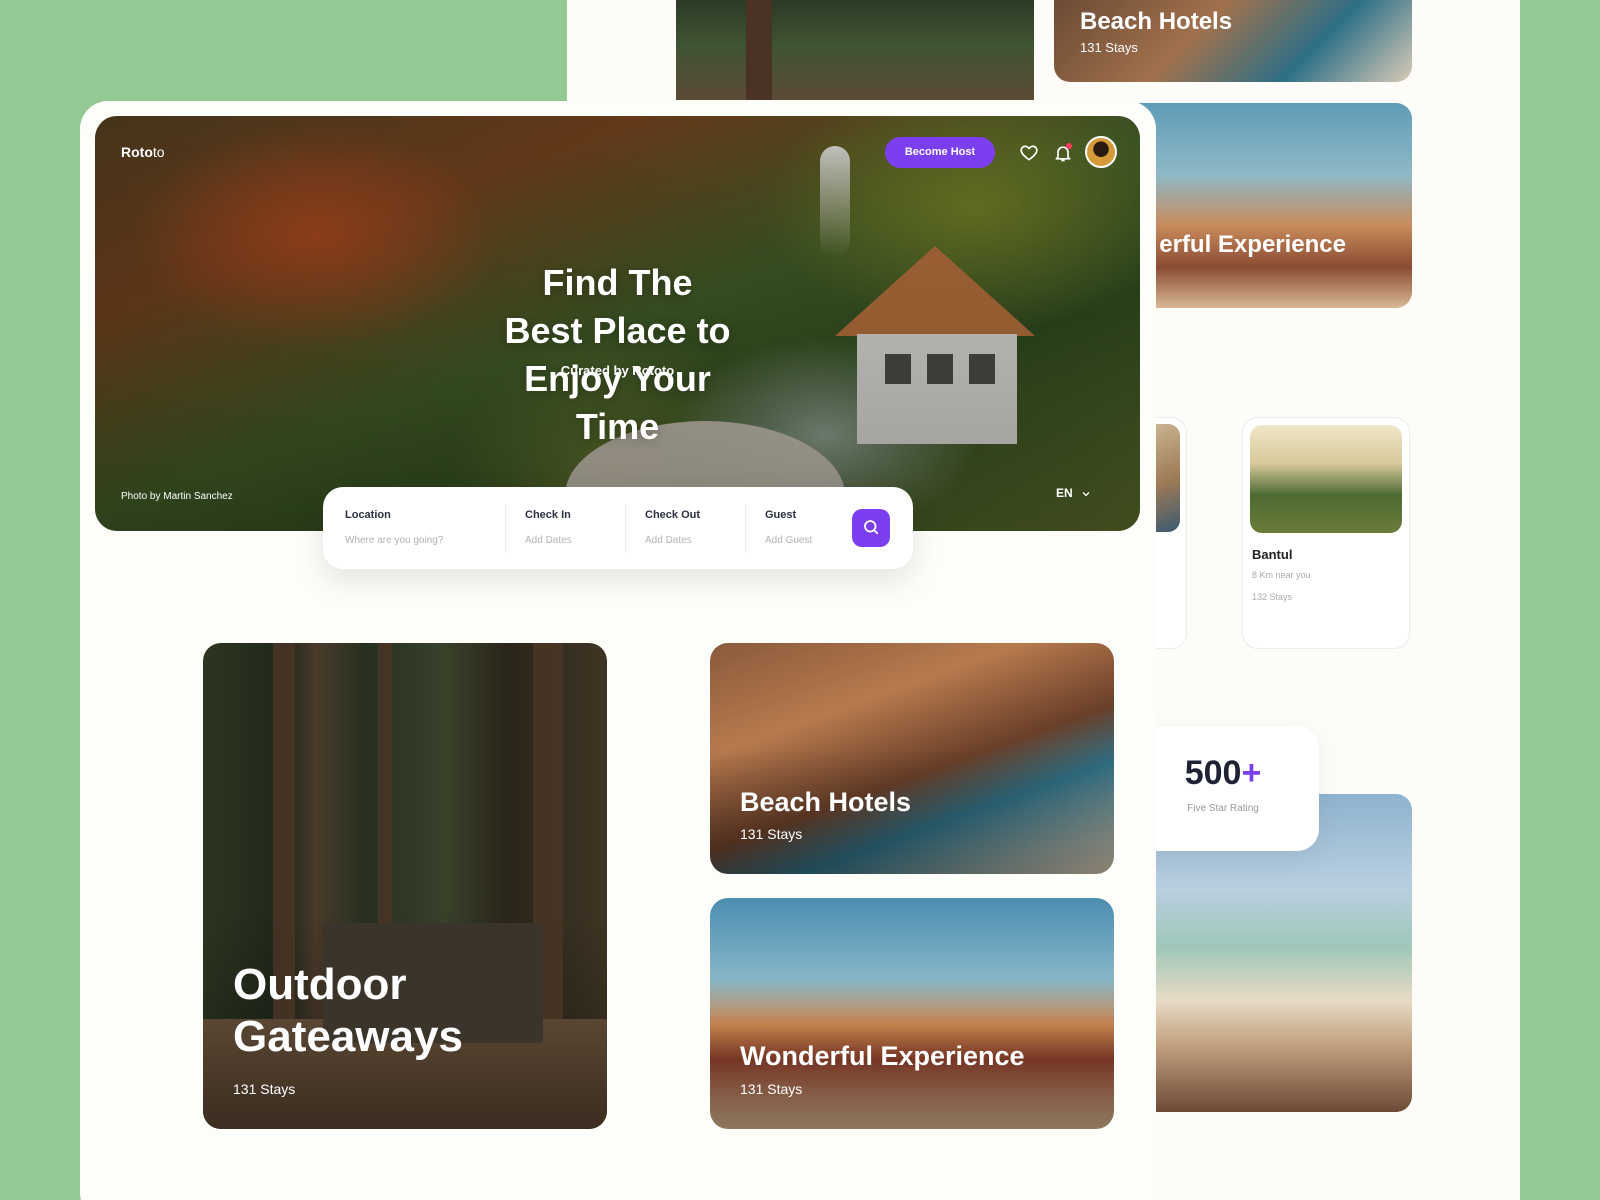  Describe the element at coordinates (1326, 479) in the screenshot. I see `back-place-image` at that location.